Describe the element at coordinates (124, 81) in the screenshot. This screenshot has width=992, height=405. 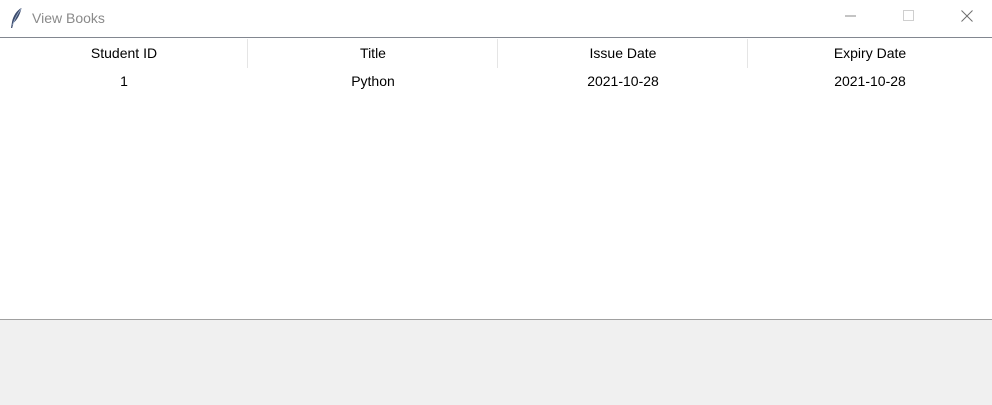
I see `cell-student-id: 1` at that location.